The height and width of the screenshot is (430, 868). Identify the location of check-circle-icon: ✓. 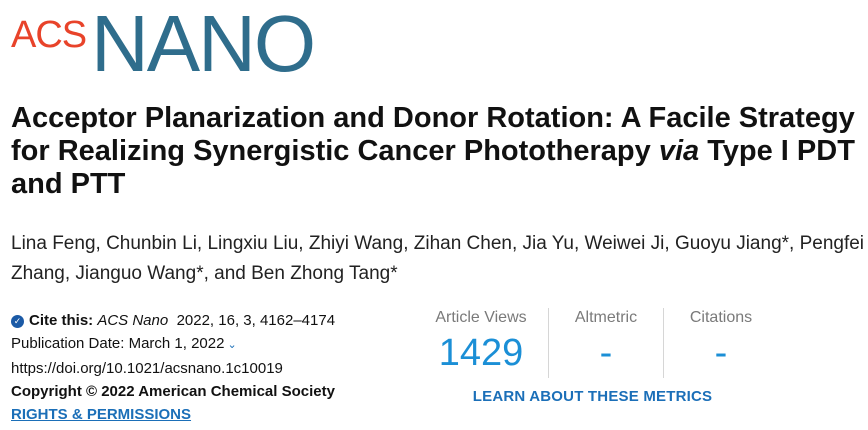
(17, 321).